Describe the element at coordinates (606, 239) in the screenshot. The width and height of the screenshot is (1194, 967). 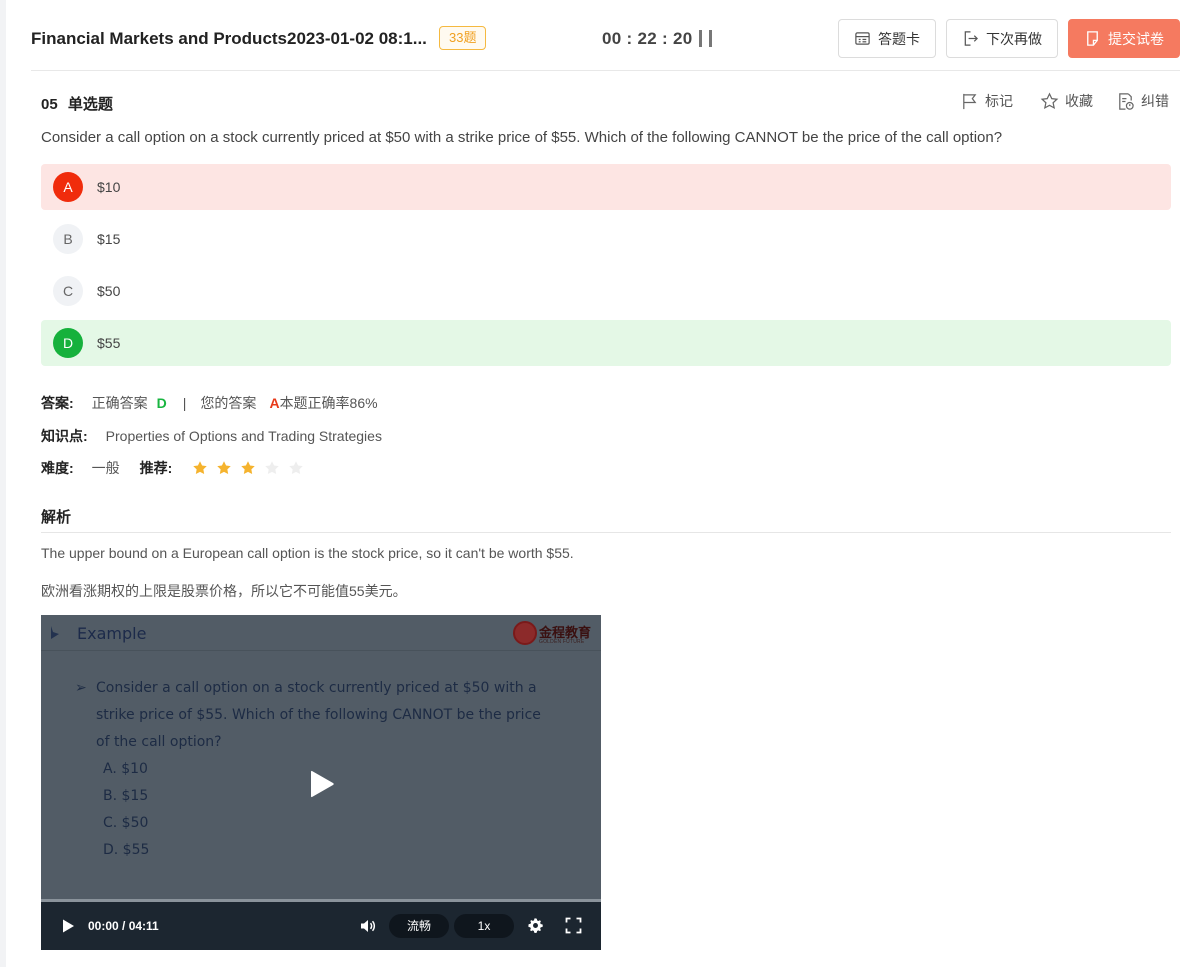
I see `option-b: B $15` at that location.